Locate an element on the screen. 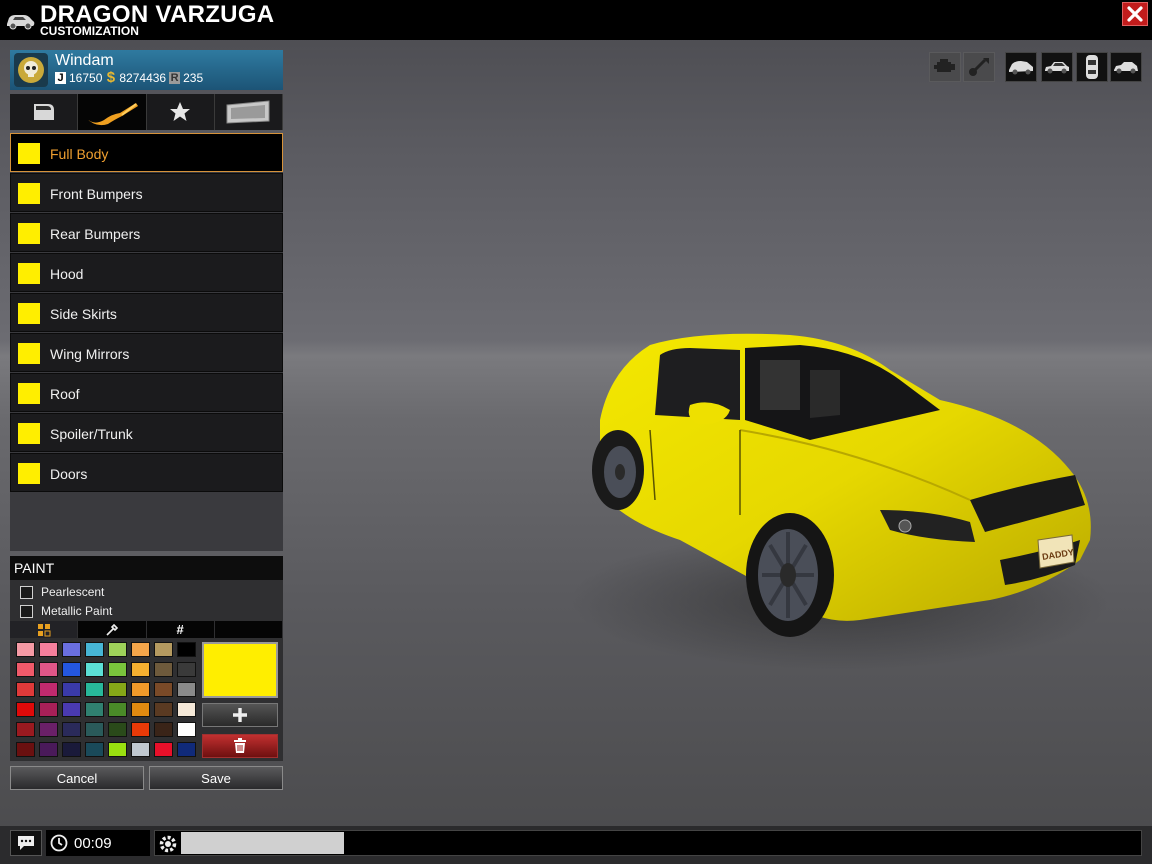  tab-body-parts is located at coordinates (44, 112).